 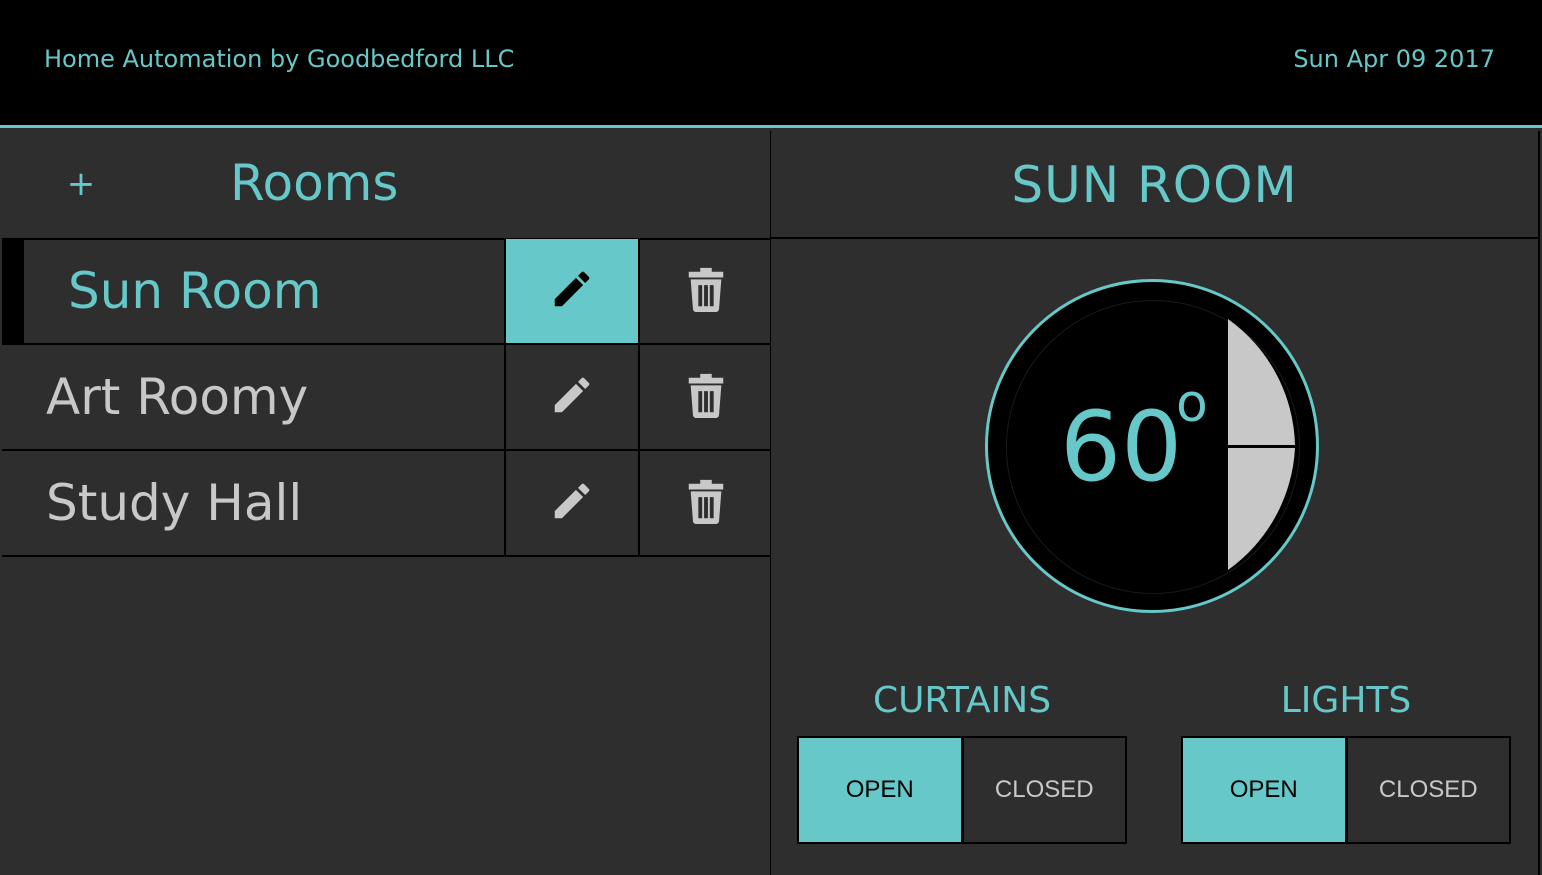 I want to click on lights-label: LIGHTS, so click(x=1346, y=700).